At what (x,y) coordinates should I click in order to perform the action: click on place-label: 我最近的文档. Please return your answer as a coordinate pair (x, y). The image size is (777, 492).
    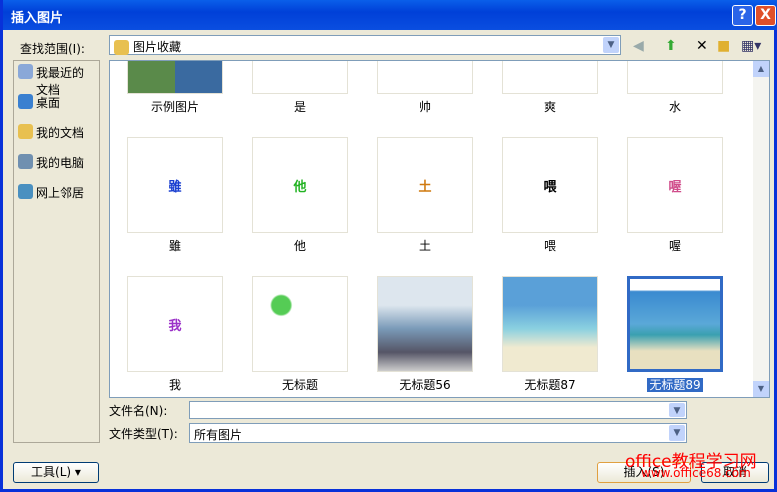
    Looking at the image, I should click on (60, 81).